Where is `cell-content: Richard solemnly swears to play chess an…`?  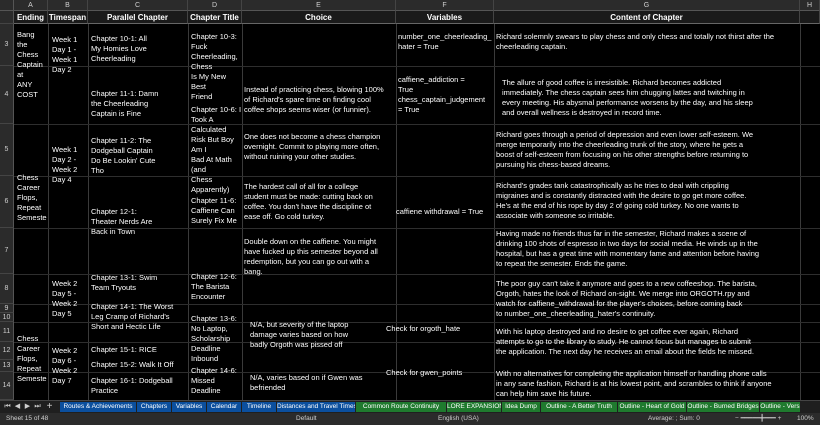
cell-content: Richard solemnly swears to play chess an… is located at coordinates (648, 42).